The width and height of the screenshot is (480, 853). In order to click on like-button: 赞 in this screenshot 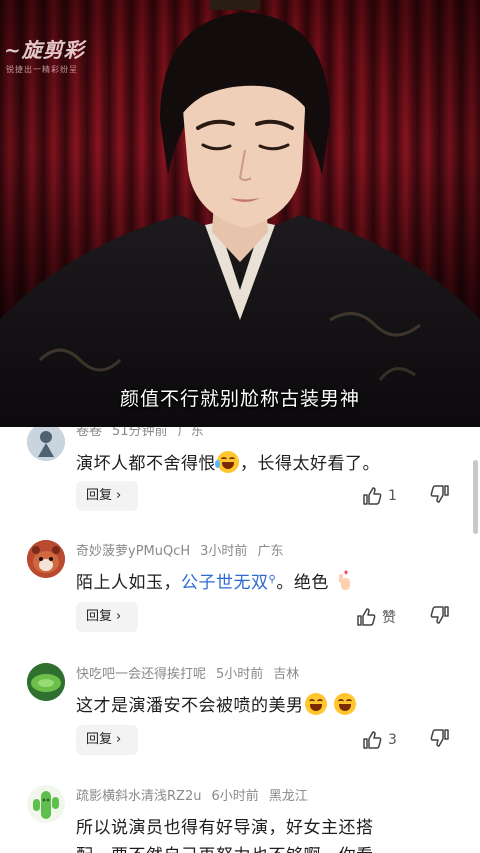, I will do `click(376, 617)`.